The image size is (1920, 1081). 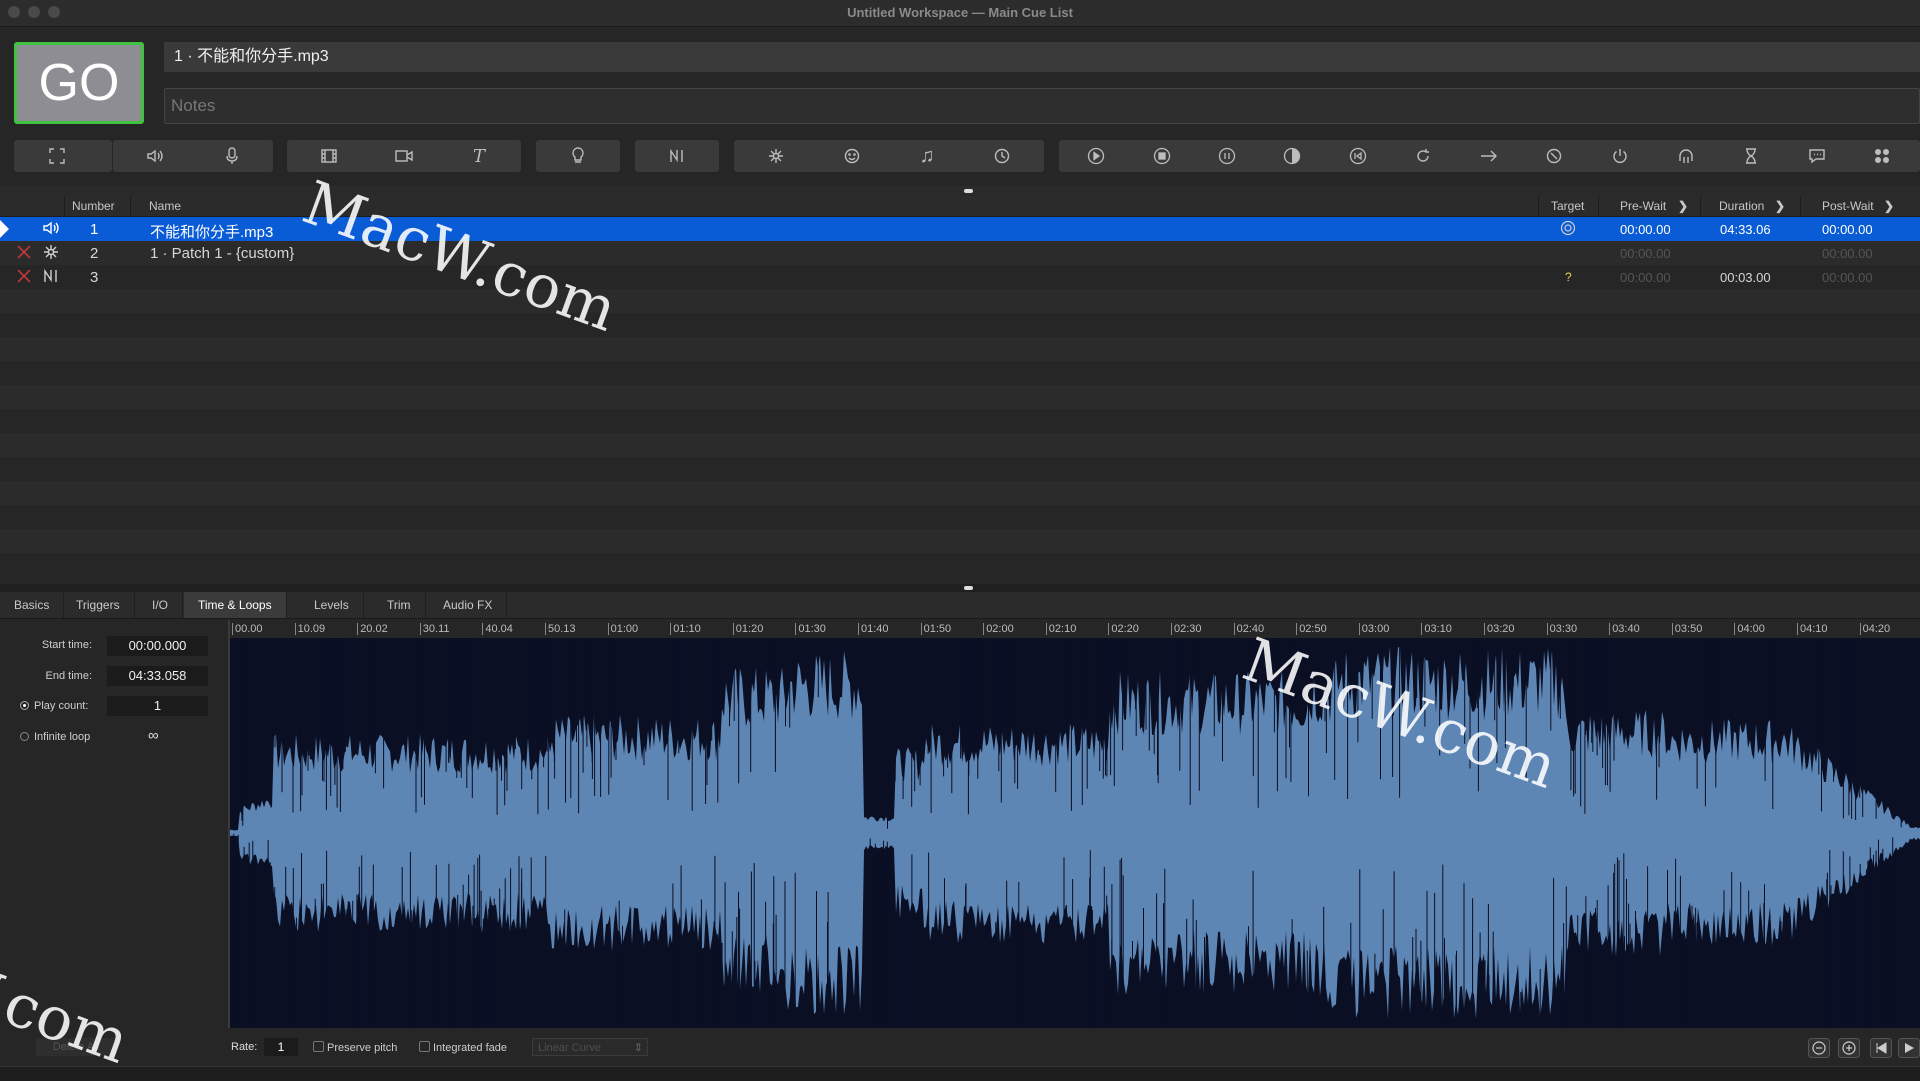 What do you see at coordinates (1568, 277) in the screenshot?
I see `cue-target: ?` at bounding box center [1568, 277].